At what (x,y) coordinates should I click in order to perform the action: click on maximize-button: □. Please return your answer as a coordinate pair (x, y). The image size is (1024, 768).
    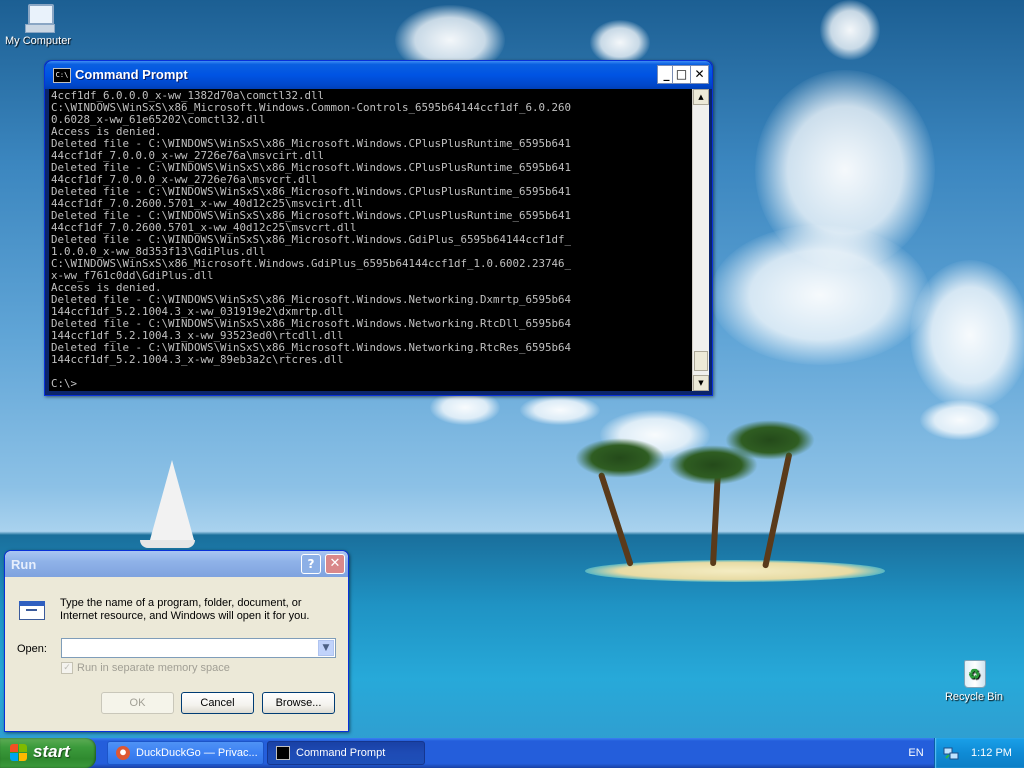
    Looking at the image, I should click on (681, 74).